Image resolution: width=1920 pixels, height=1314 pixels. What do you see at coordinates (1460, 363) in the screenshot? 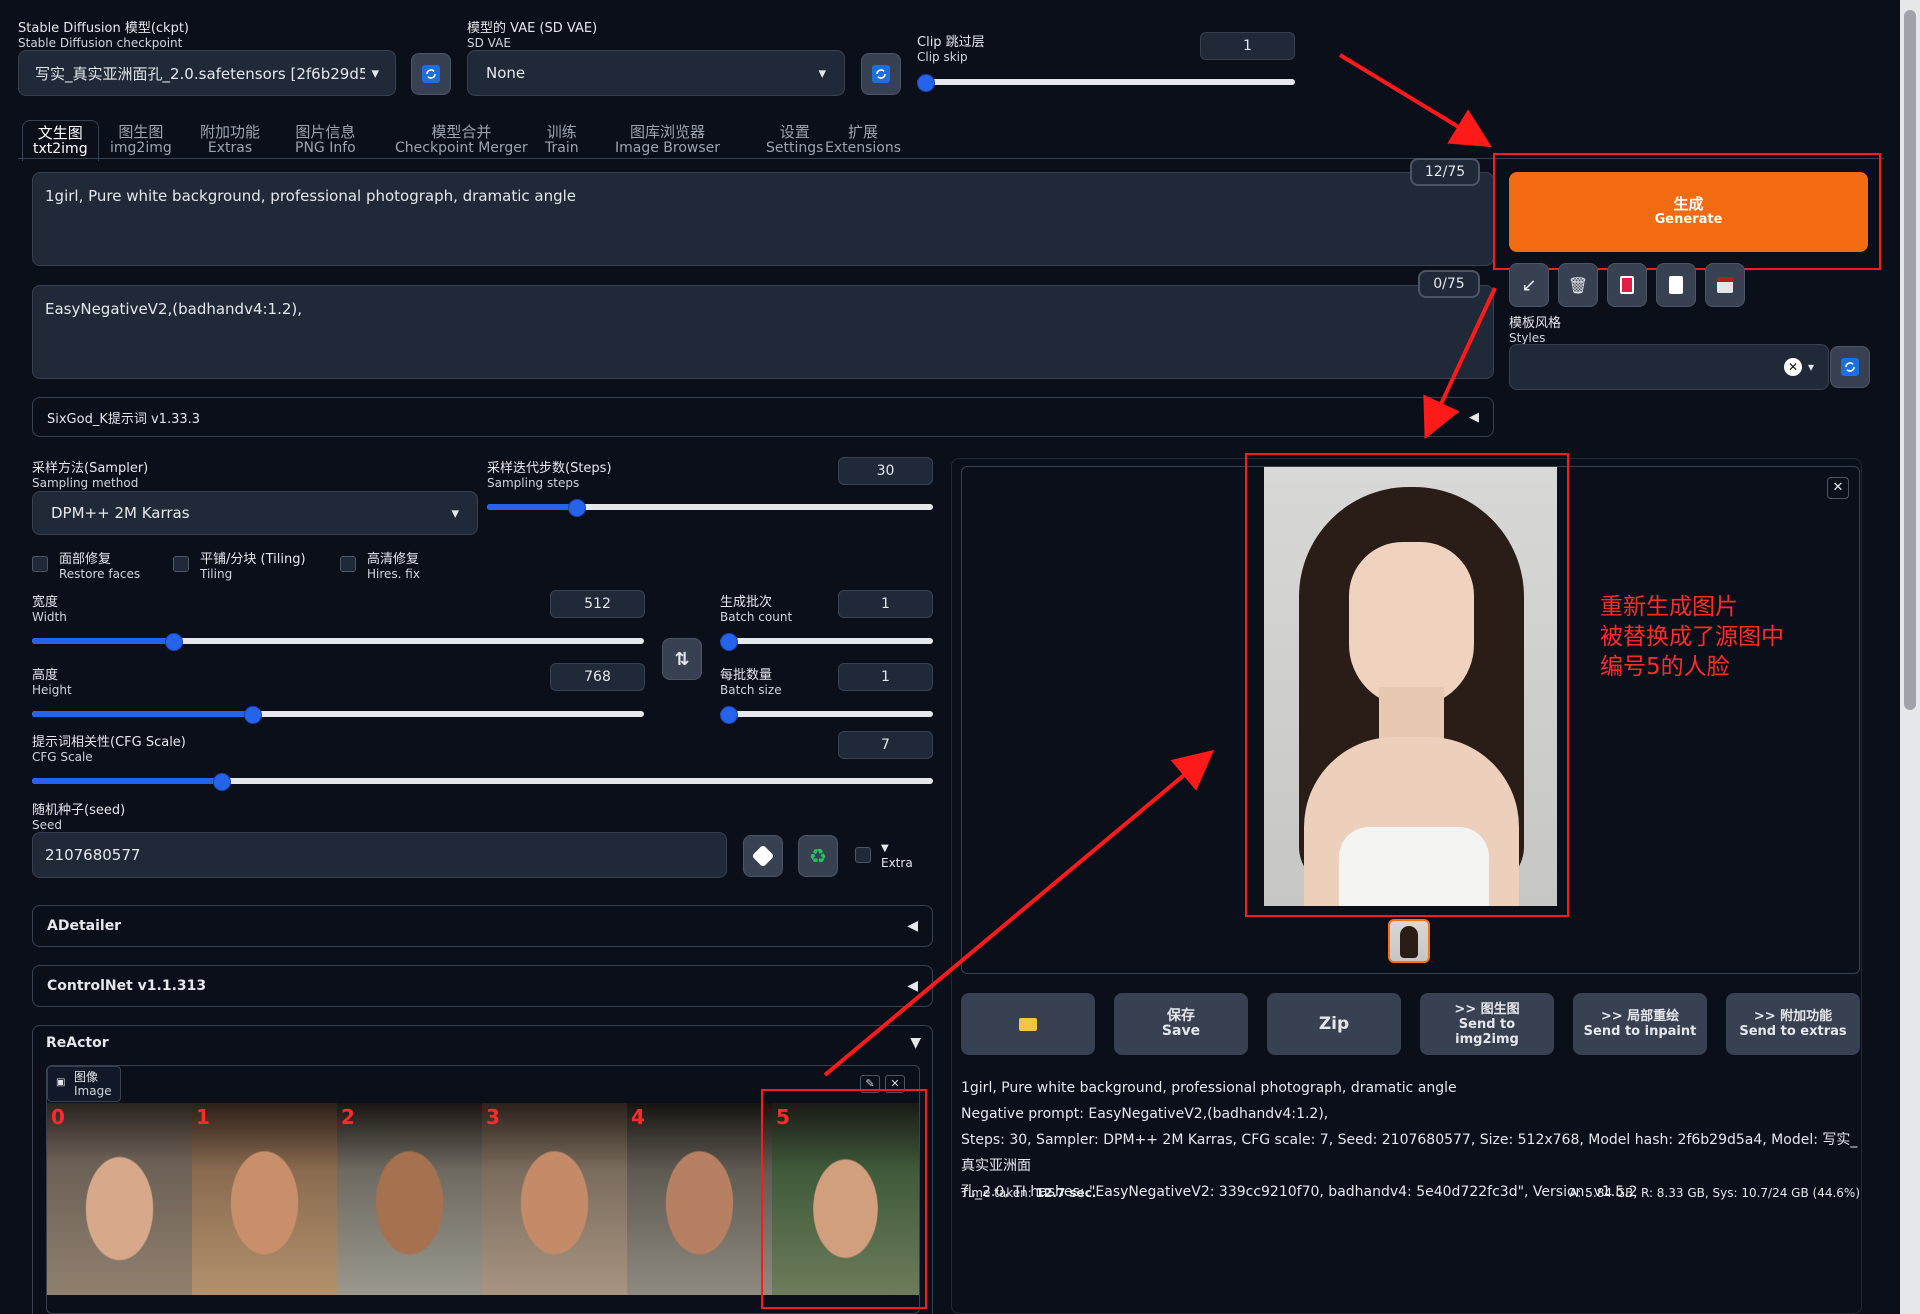
I see `arrow-to-result` at bounding box center [1460, 363].